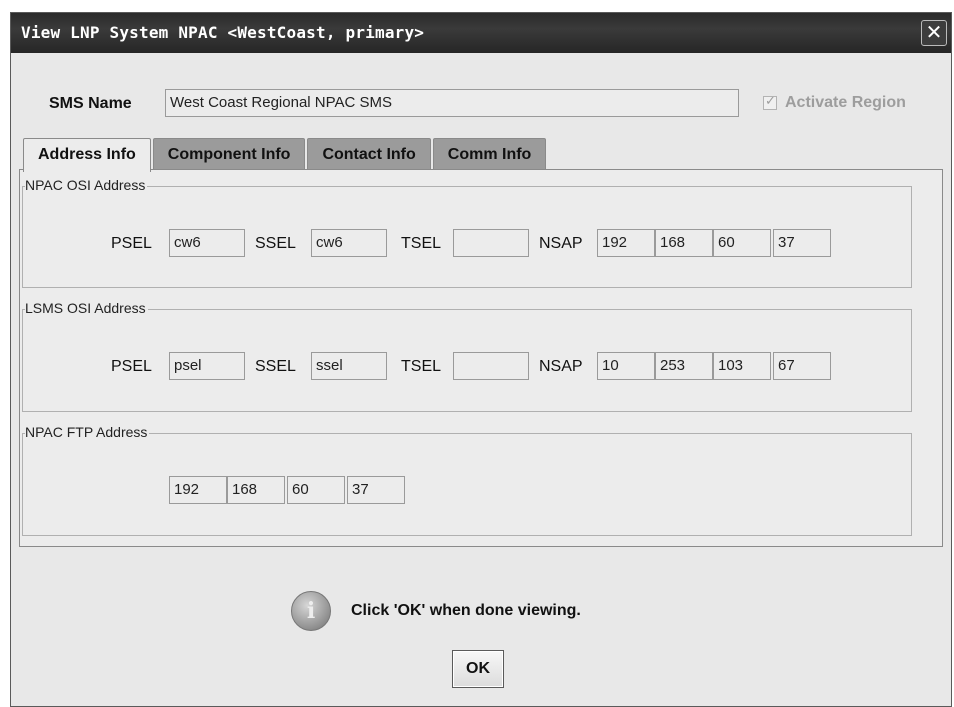 The image size is (954, 707). I want to click on close-button: ✕, so click(934, 33).